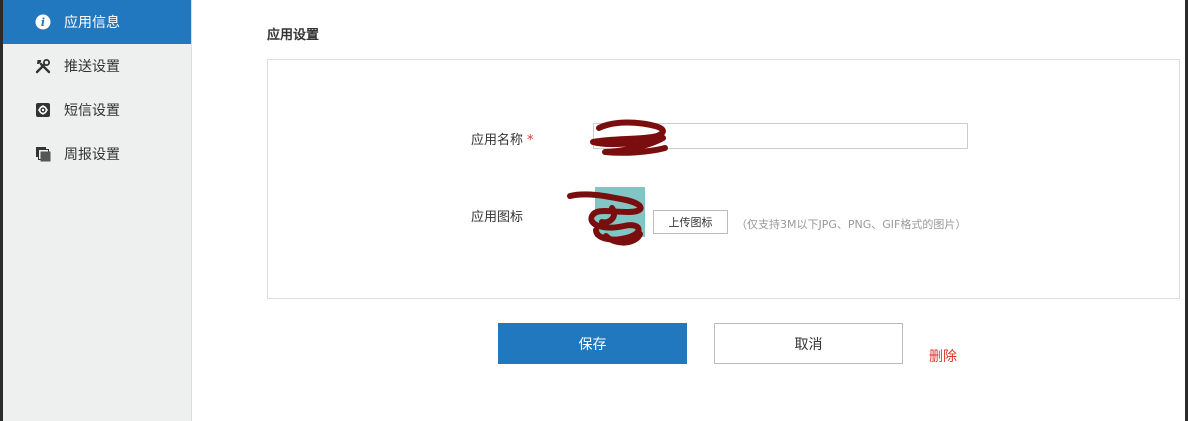  I want to click on info-icon: i, so click(43, 22).